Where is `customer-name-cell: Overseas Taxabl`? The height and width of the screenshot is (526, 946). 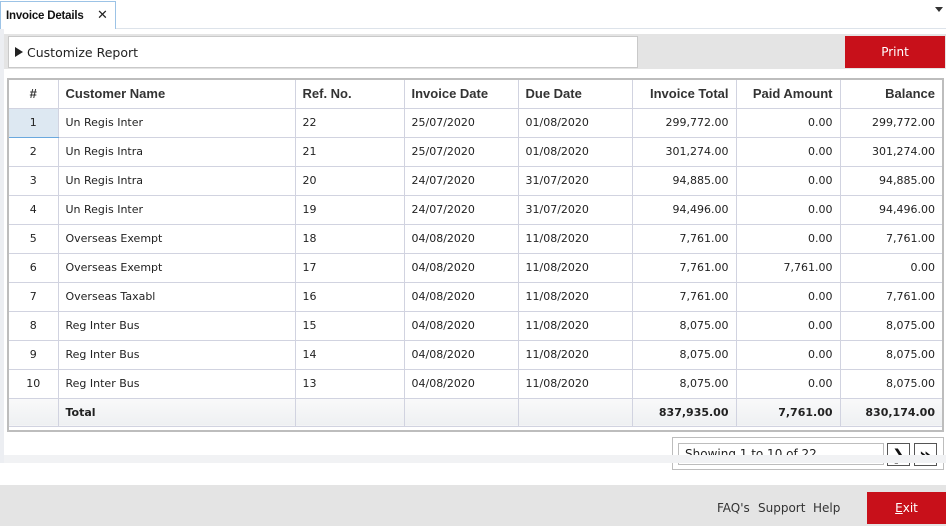
customer-name-cell: Overseas Taxabl is located at coordinates (176, 296).